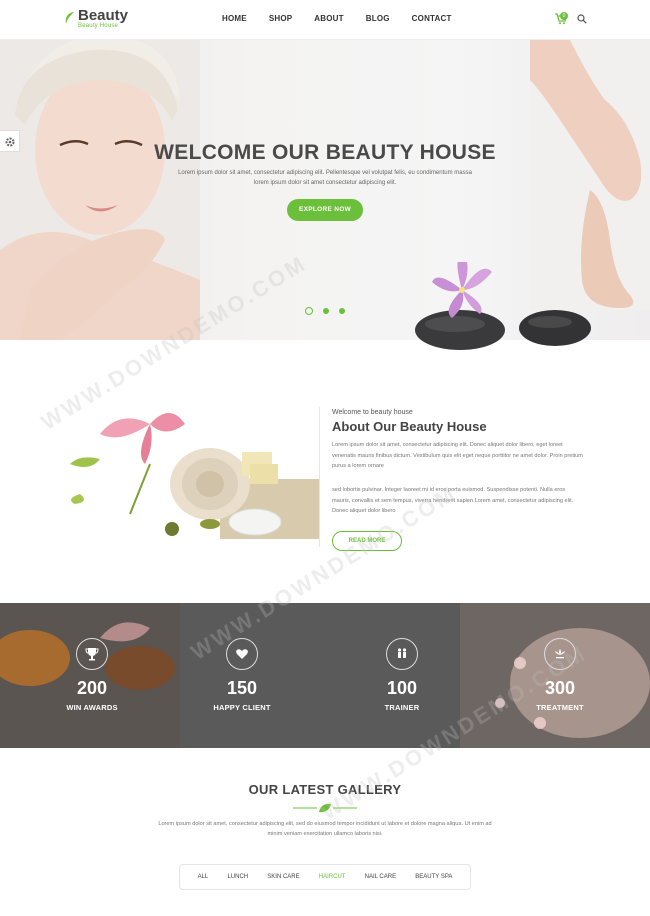  Describe the element at coordinates (325, 808) in the screenshot. I see `leaf-divider-icon` at that location.